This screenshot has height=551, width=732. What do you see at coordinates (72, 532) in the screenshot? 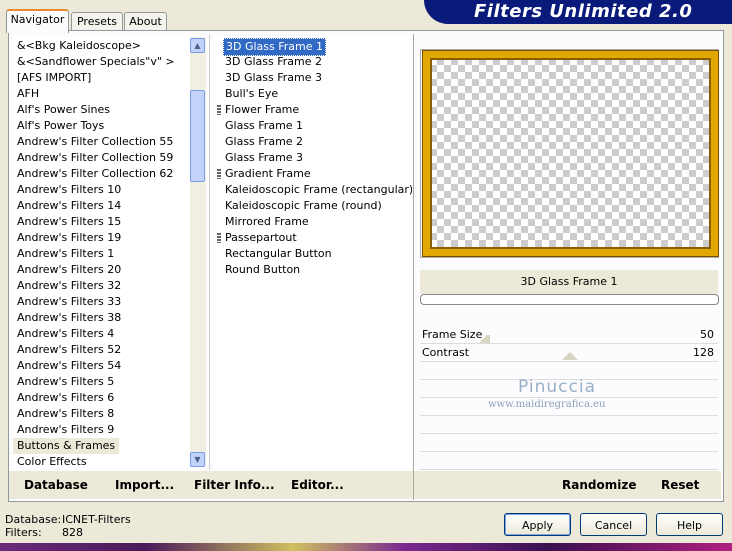
I see `filters-count: 828` at bounding box center [72, 532].